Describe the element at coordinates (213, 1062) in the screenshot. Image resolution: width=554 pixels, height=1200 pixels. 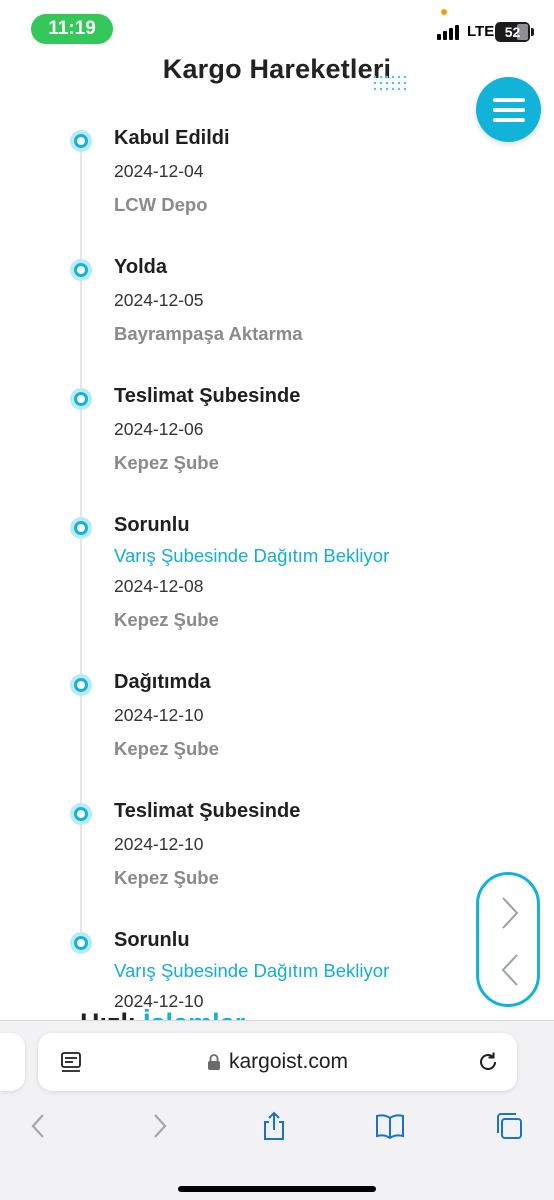
I see `lock-icon` at that location.